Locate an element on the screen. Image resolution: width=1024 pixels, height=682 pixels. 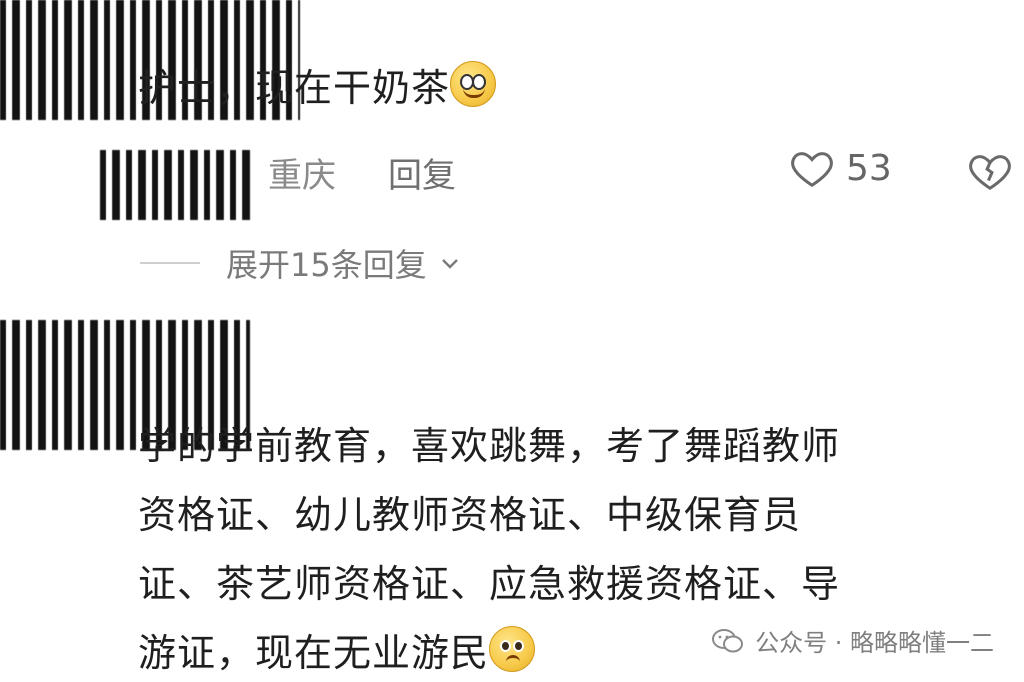
comment-body: 护士，现在干奶茶 is located at coordinates (317, 88).